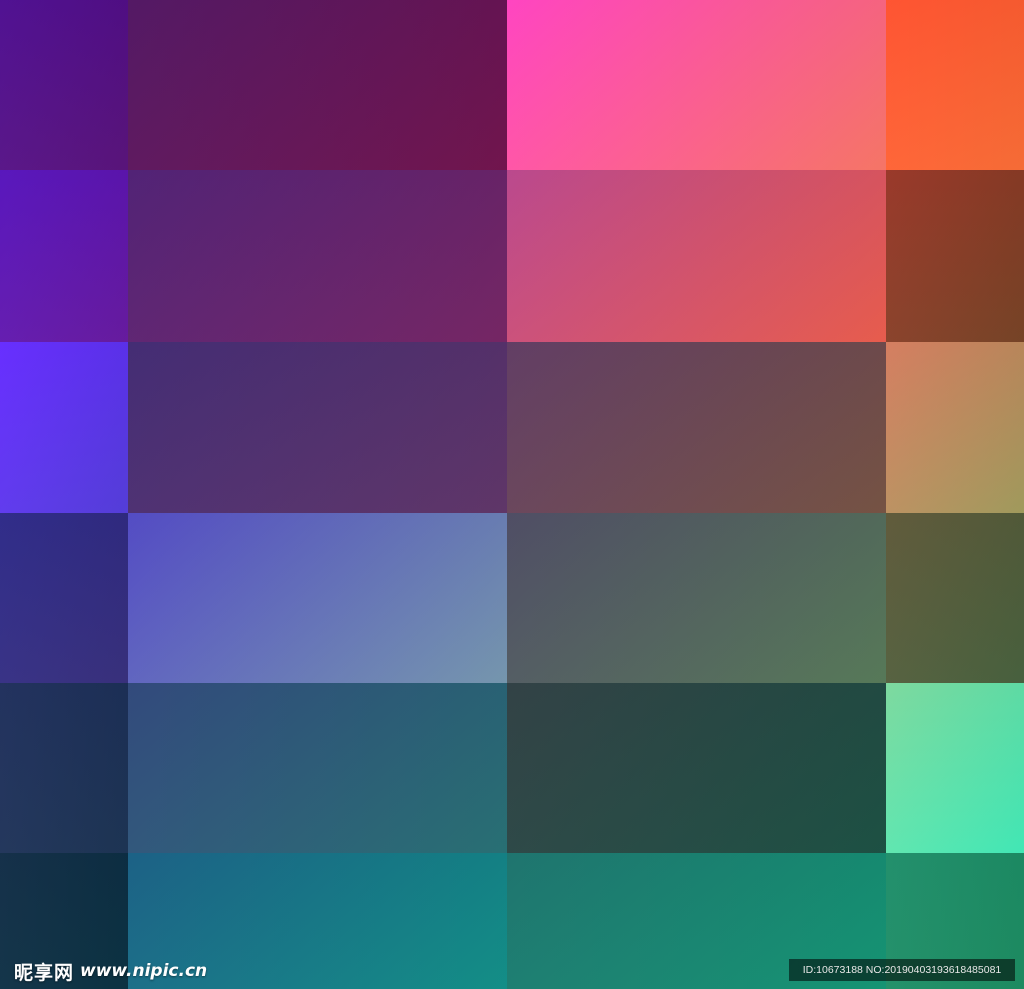  What do you see at coordinates (144, 971) in the screenshot?
I see `watermark-url: www.nipic.cn` at bounding box center [144, 971].